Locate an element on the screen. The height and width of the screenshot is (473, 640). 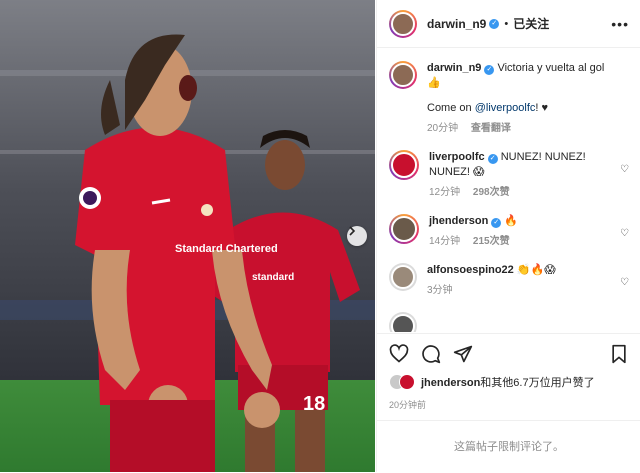
comment-text: 🔥 is located at coordinates (511, 221).